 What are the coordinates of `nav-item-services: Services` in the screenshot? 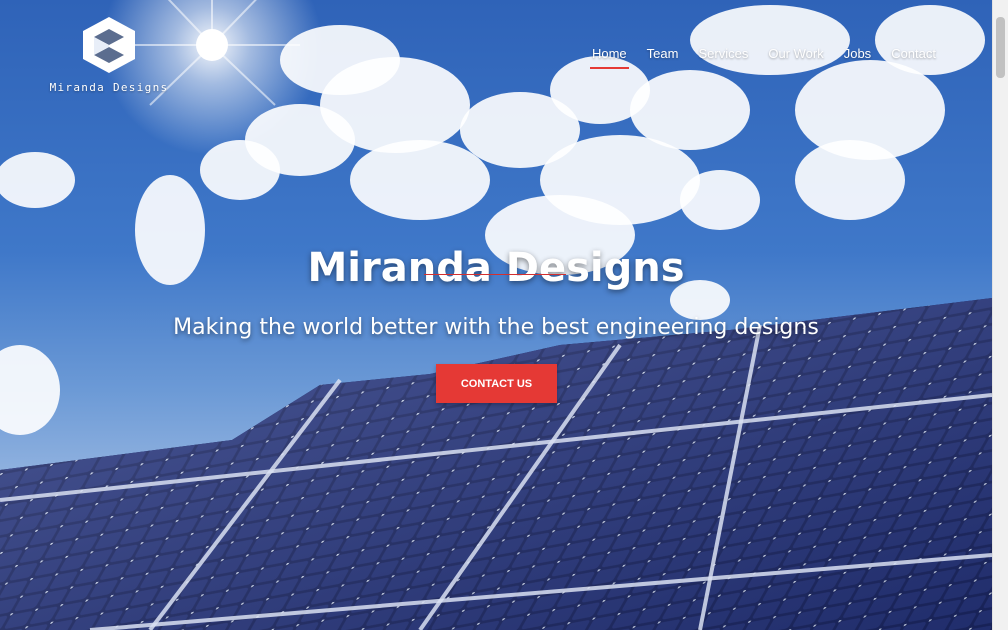 It's located at (723, 57).